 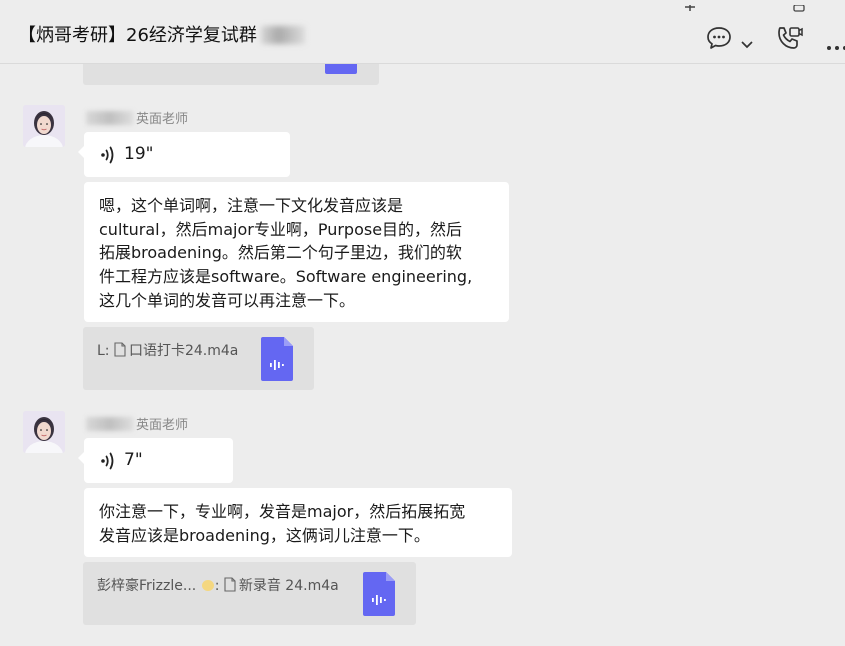 I want to click on quoted-file-card: L: 口语打卡24.m4a, so click(x=198, y=358).